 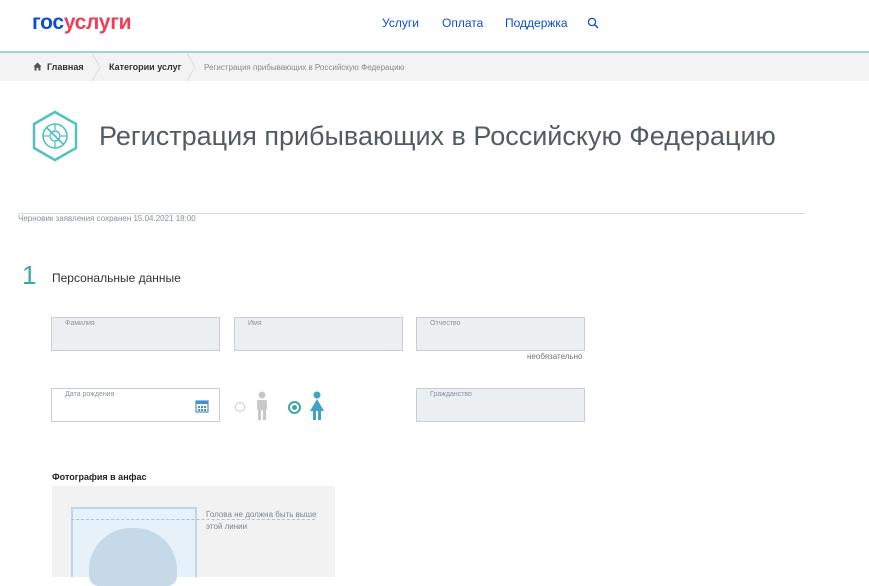 I want to click on birthdate-field-label: Дата рождения, so click(x=90, y=394).